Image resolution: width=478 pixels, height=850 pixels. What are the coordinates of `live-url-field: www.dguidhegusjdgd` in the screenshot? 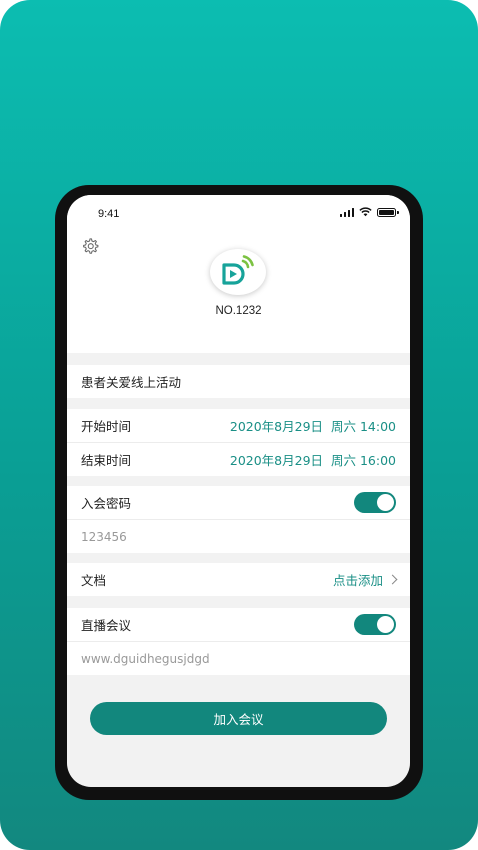 It's located at (145, 659).